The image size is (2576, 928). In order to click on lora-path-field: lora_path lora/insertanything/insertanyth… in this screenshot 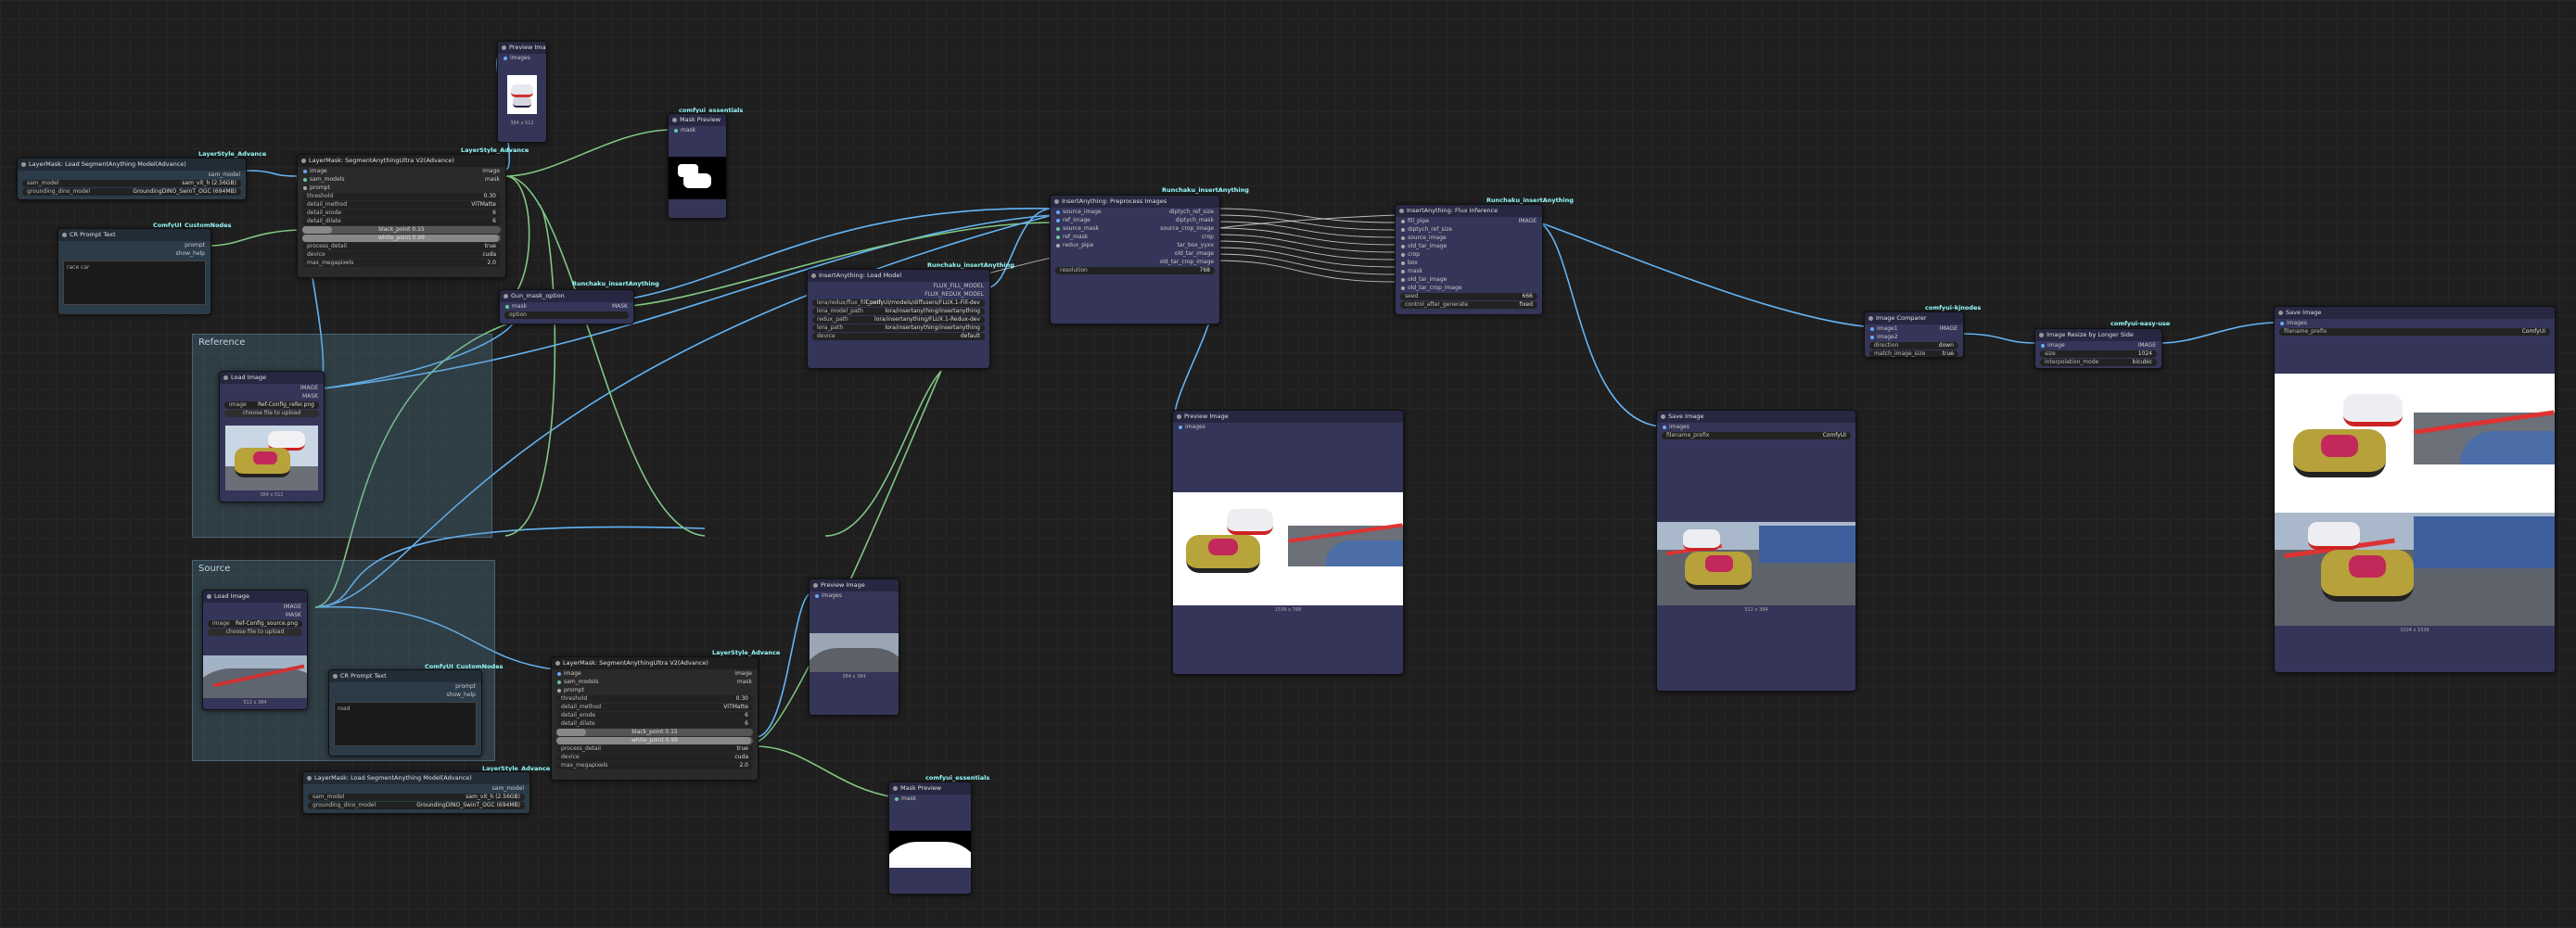, I will do `click(898, 328)`.